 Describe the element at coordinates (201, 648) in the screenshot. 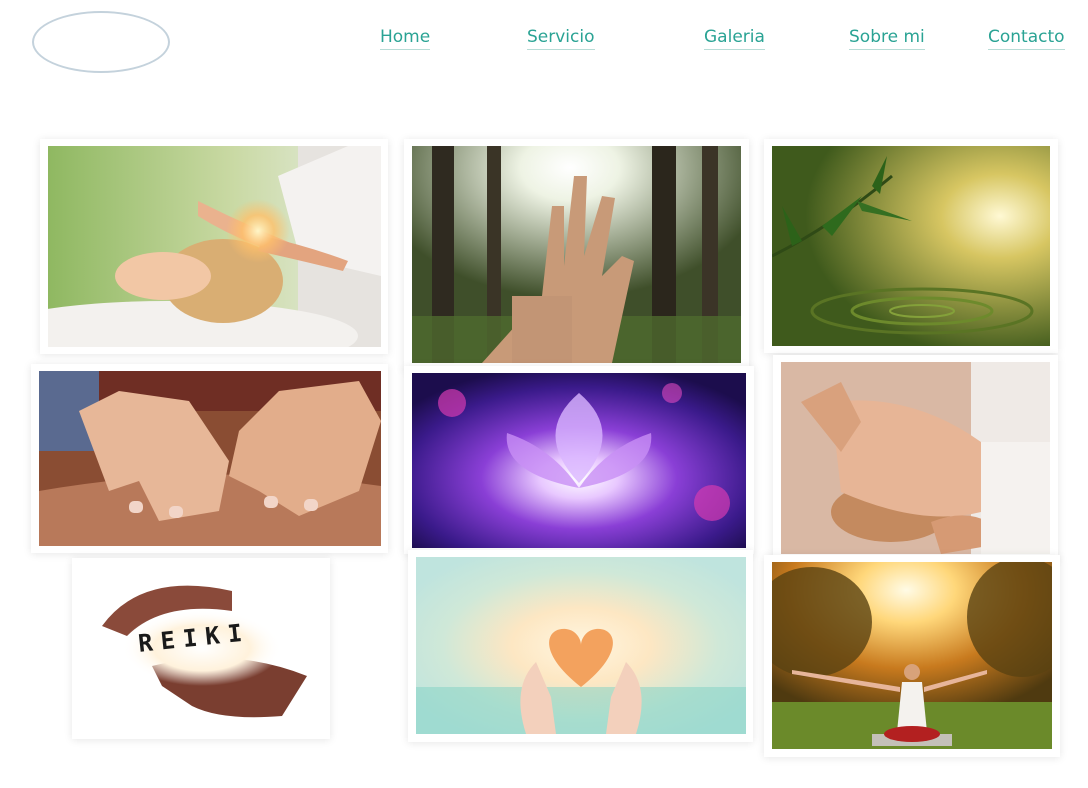

I see `gallery-item: REIKI` at that location.